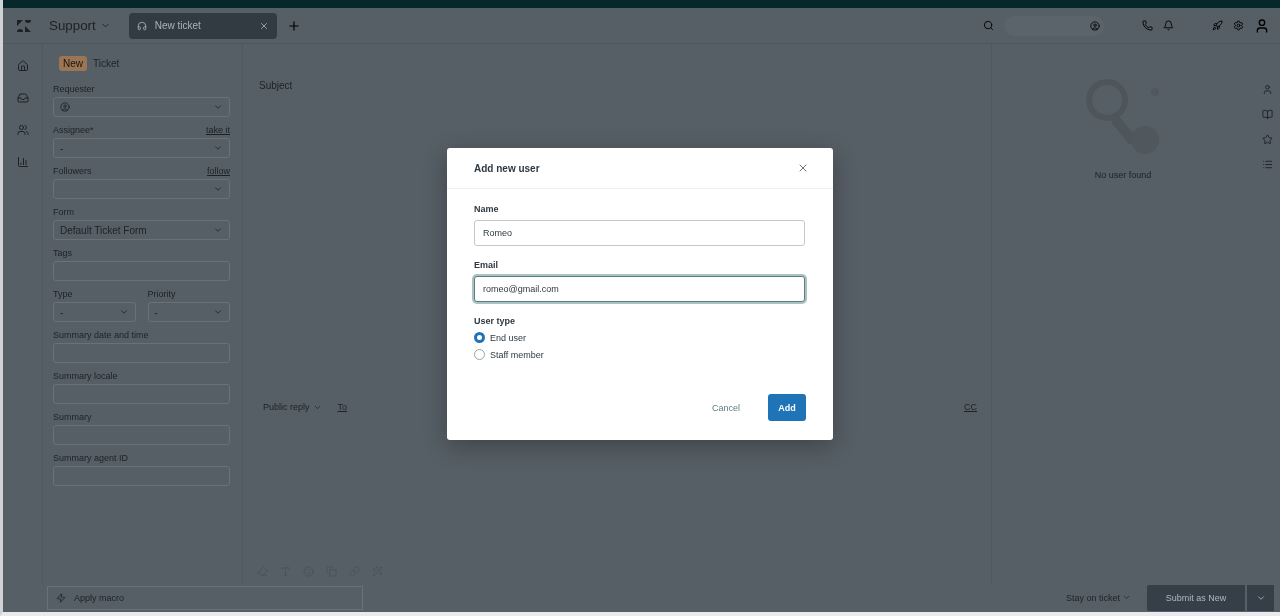  Describe the element at coordinates (1196, 597) in the screenshot. I see `submit-button: Submit as New` at that location.